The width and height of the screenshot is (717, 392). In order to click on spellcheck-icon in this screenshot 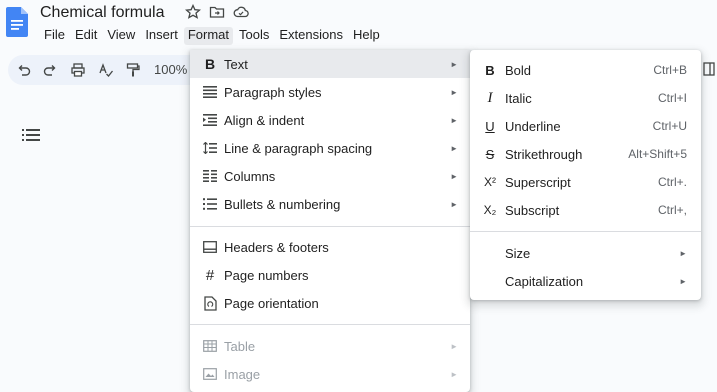, I will do `click(106, 70)`.